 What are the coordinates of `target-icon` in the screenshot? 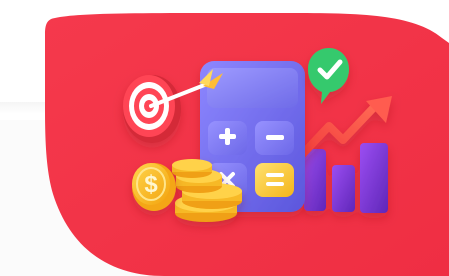 It's located at (152, 109).